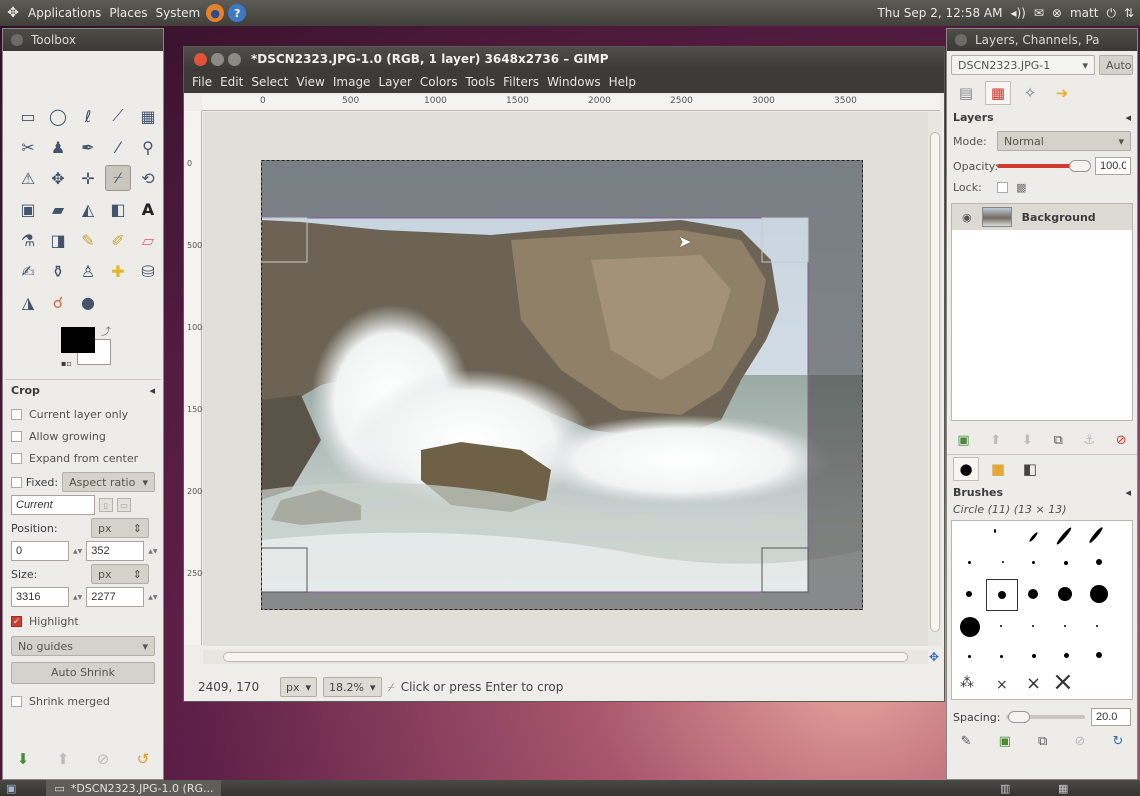 This screenshot has width=1140, height=796. What do you see at coordinates (967, 683) in the screenshot?
I see `brush-swatch: ⁂` at bounding box center [967, 683].